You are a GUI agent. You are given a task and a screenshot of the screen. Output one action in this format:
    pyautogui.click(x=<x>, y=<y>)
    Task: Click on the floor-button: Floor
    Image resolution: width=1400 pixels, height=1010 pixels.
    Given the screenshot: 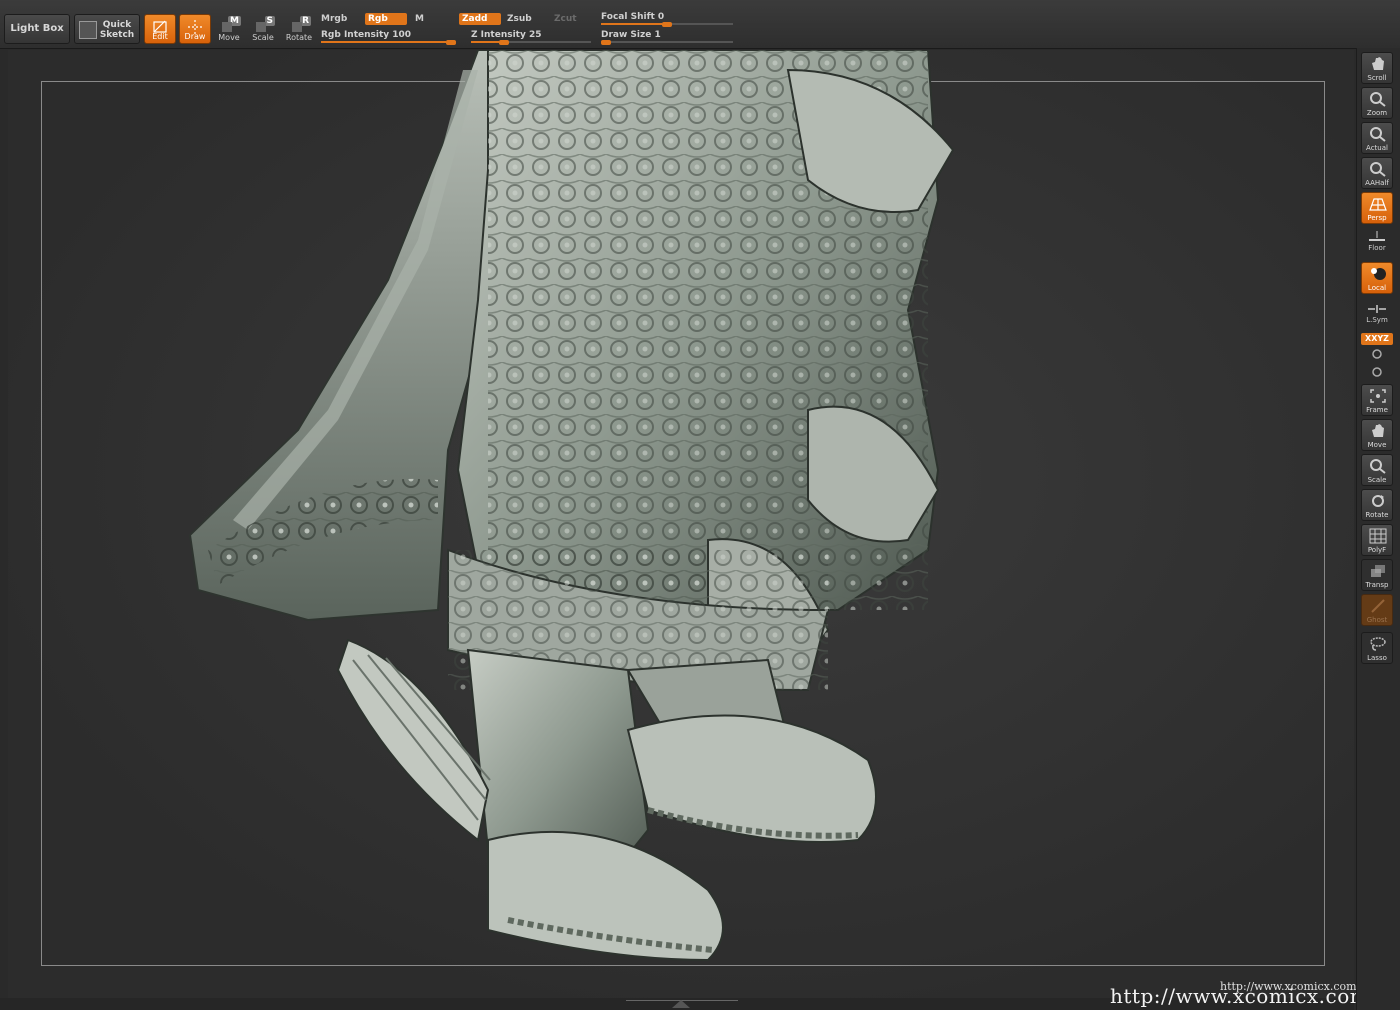 What is the action you would take?
    pyautogui.click(x=1377, y=243)
    